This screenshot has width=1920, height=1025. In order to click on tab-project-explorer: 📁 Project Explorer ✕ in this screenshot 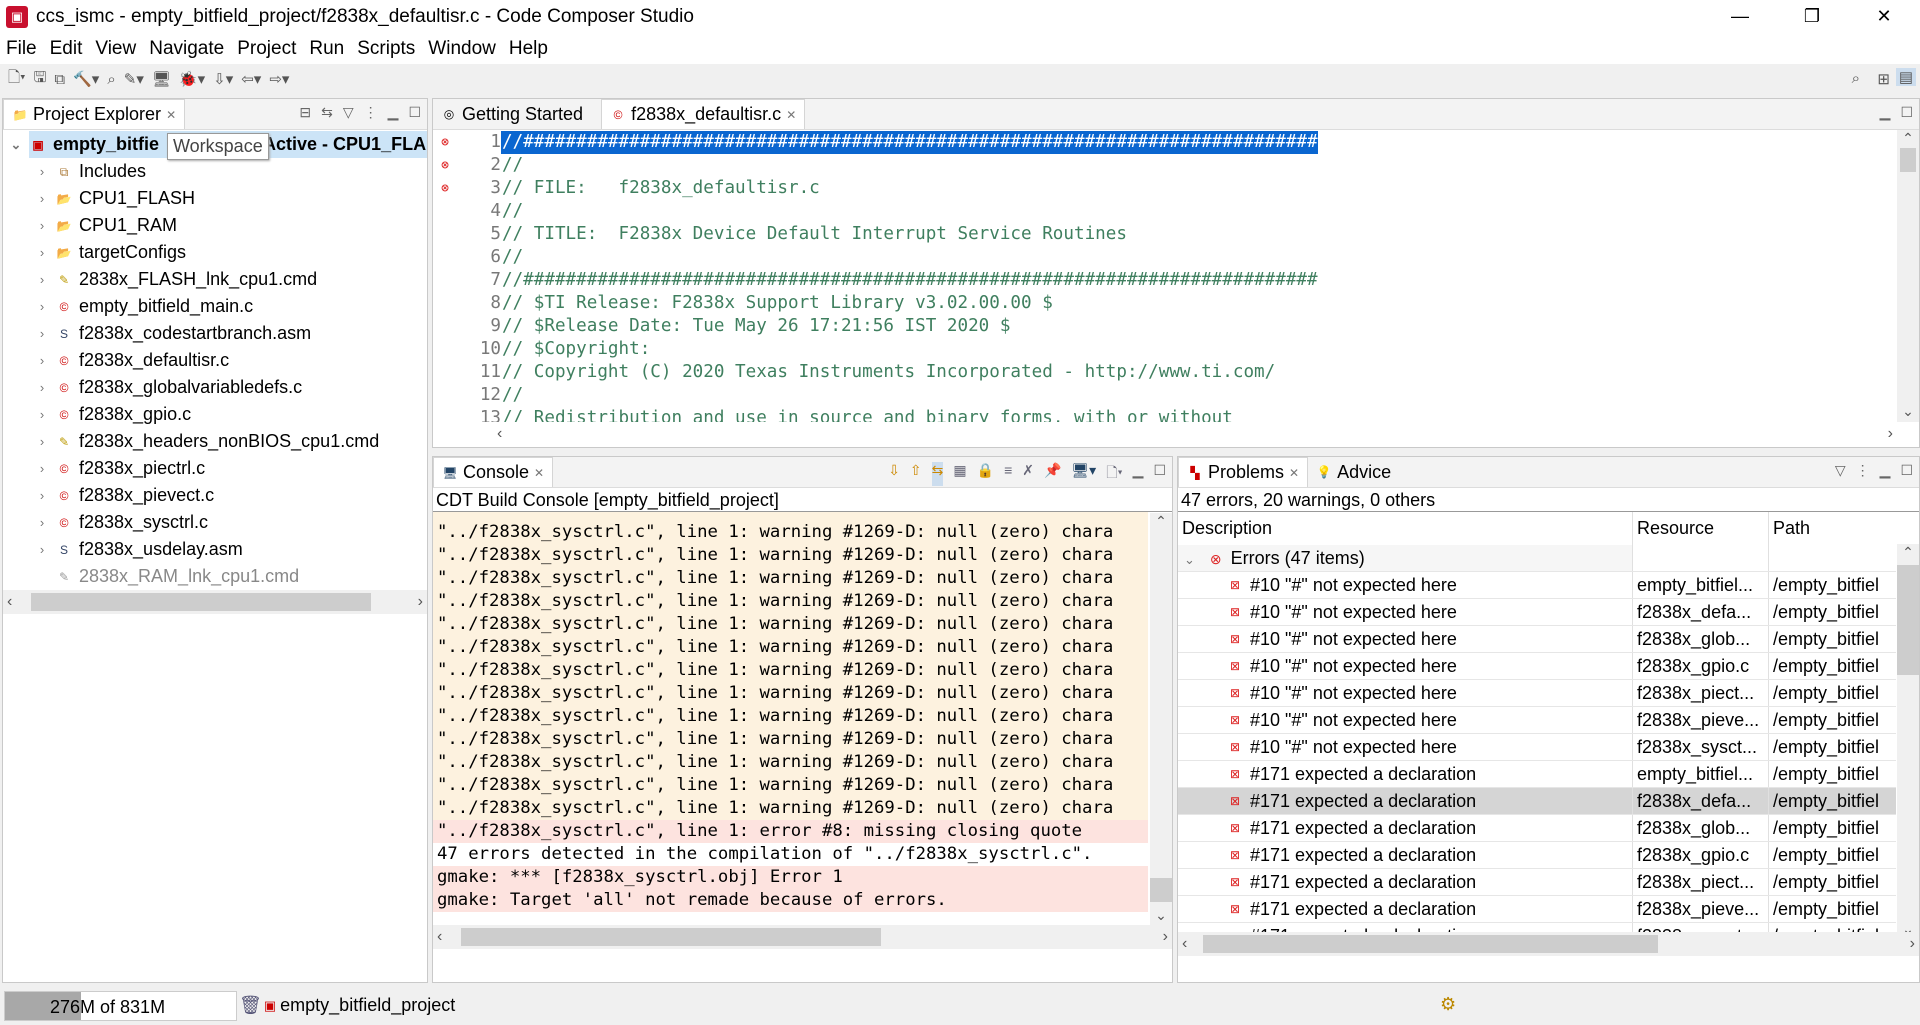, I will do `click(94, 114)`.